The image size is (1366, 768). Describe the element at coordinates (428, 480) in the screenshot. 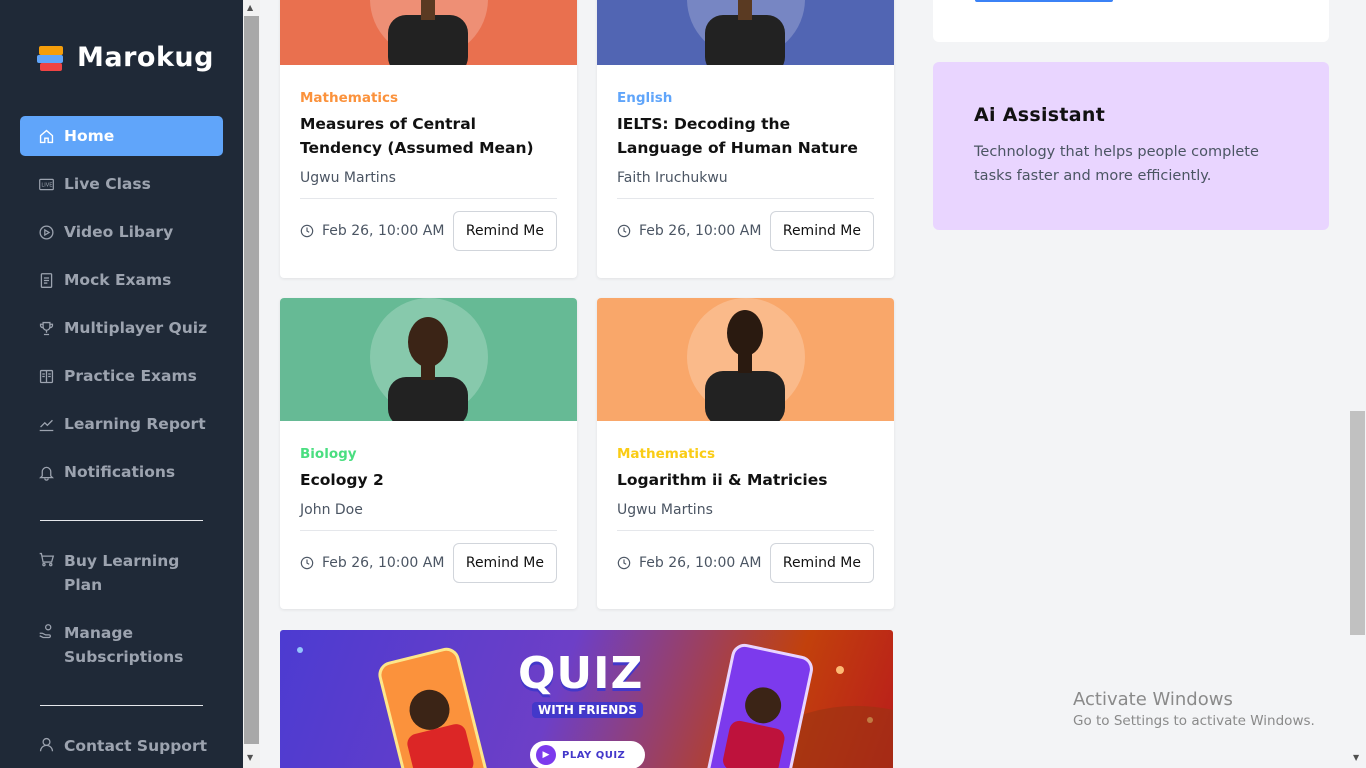

I see `class-title: Ecology 2` at that location.